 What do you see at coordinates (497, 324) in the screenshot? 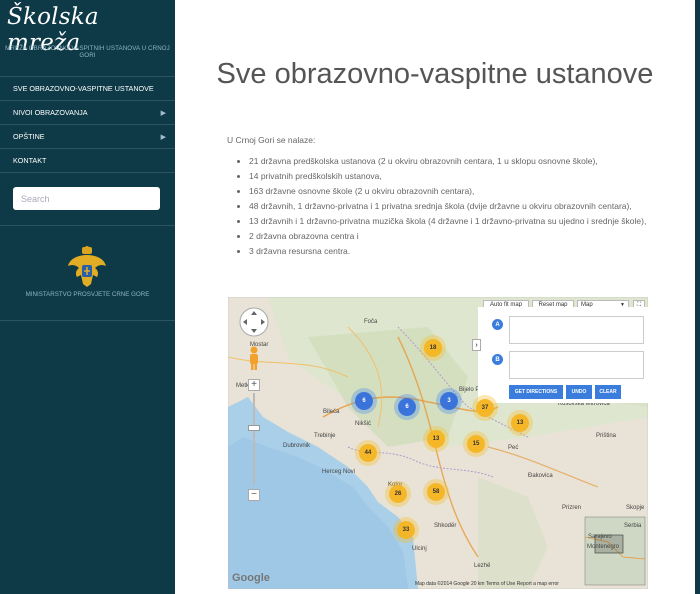
I see `route-point-a: A` at bounding box center [497, 324].